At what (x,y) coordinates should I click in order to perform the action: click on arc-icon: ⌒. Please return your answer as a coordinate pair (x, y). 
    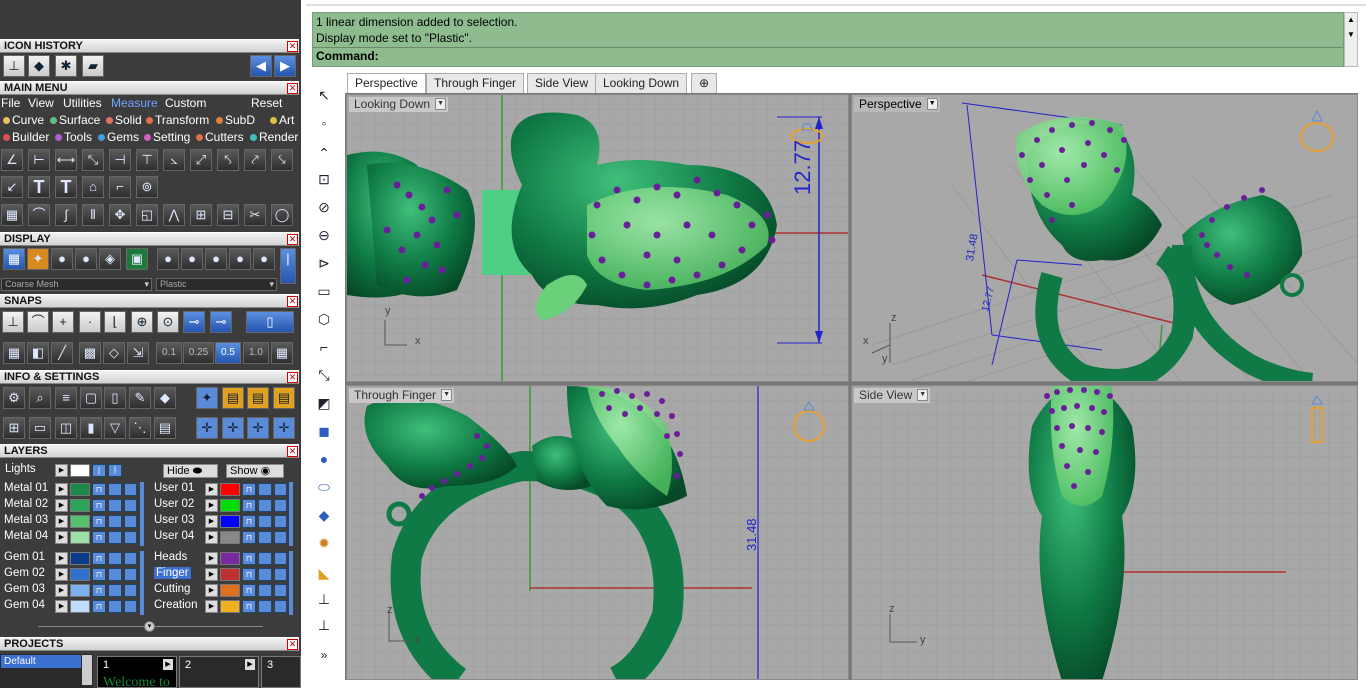
    Looking at the image, I should click on (39, 215).